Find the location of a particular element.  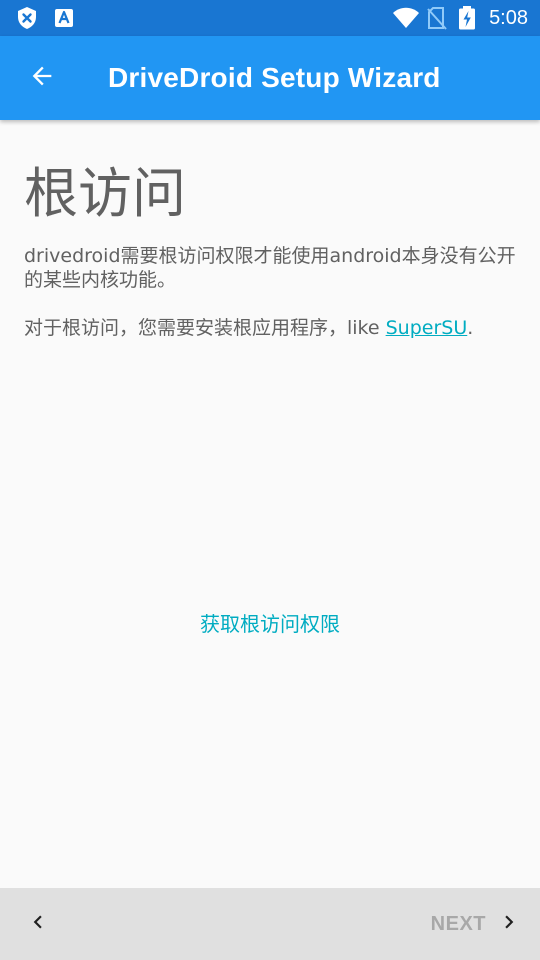

arrow-left-icon is located at coordinates (42, 78).